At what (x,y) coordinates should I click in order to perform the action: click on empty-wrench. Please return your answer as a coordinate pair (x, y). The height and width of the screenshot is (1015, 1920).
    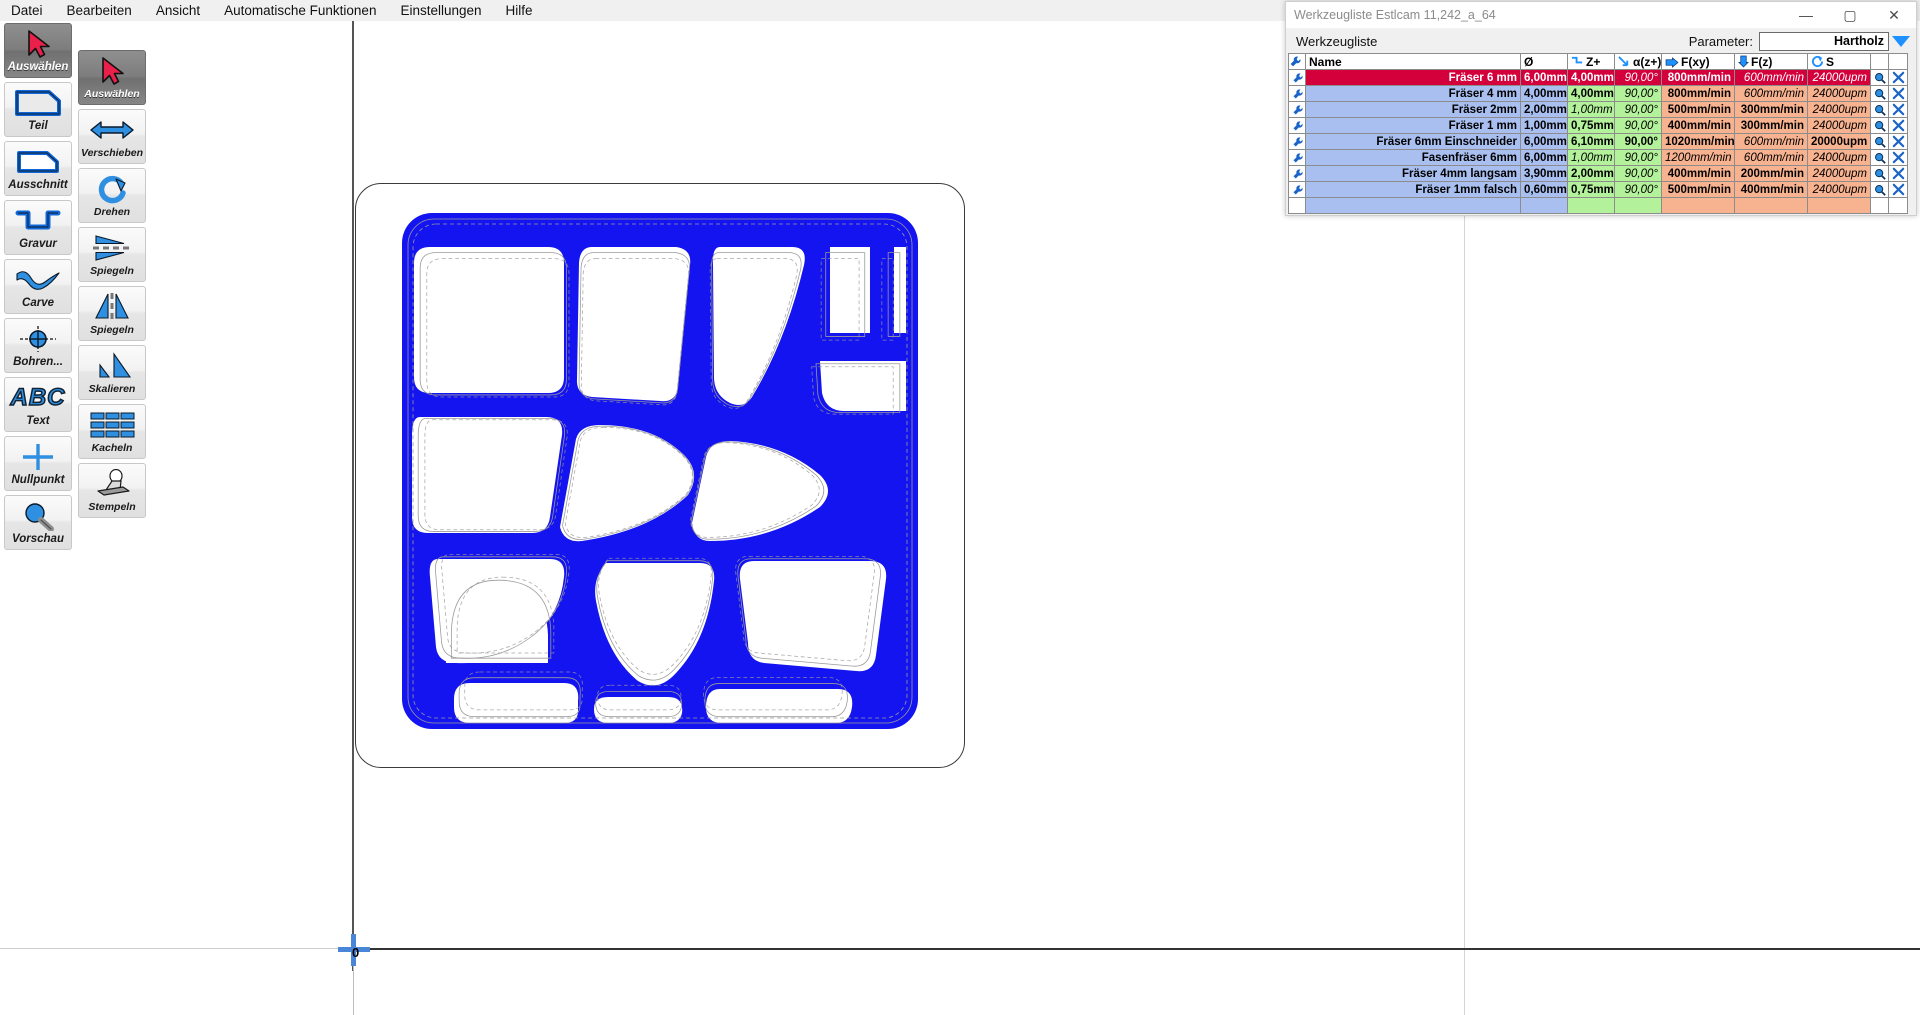
    Looking at the image, I should click on (1297, 205).